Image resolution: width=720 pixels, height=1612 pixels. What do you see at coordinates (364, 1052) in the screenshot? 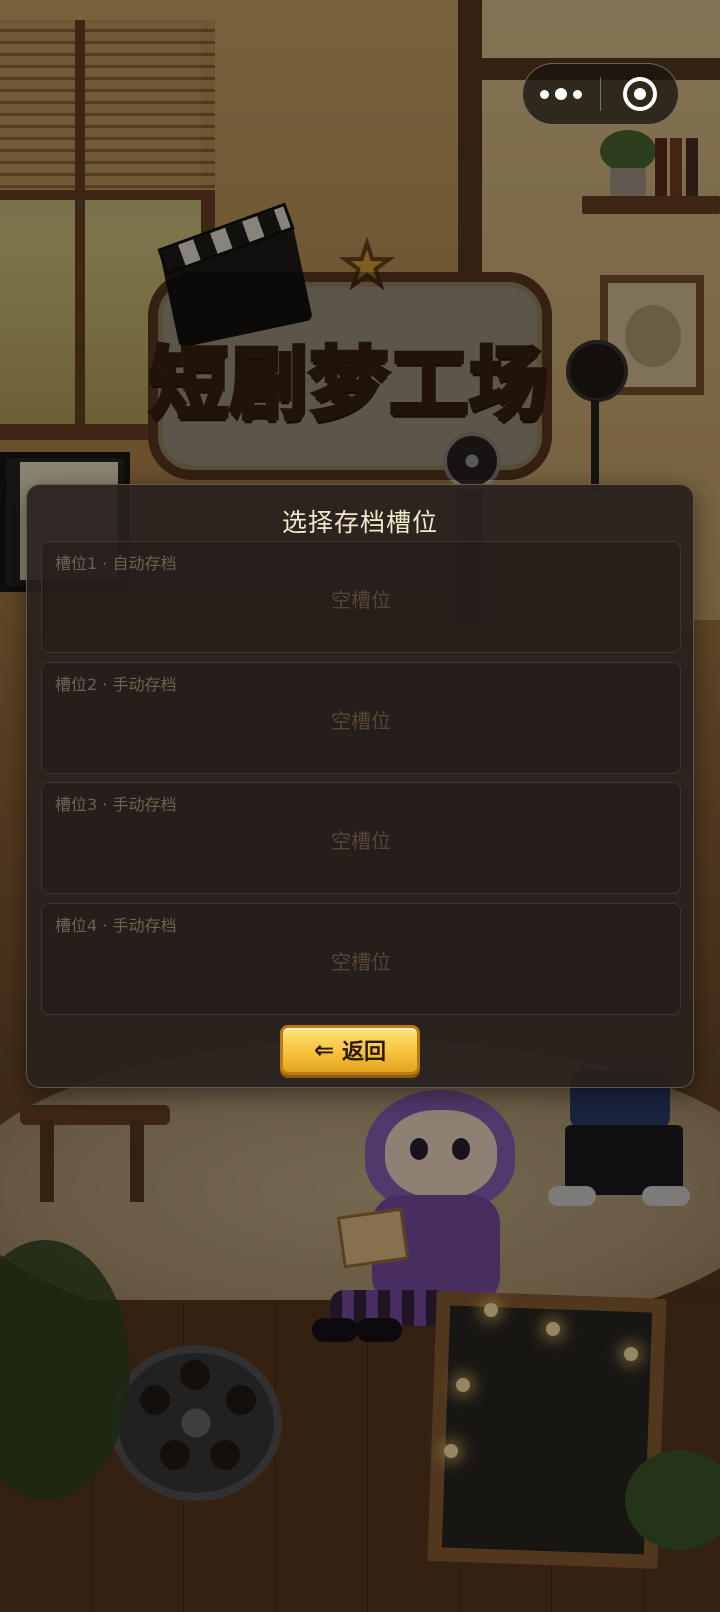
I see `back-button-label: 返回` at bounding box center [364, 1052].